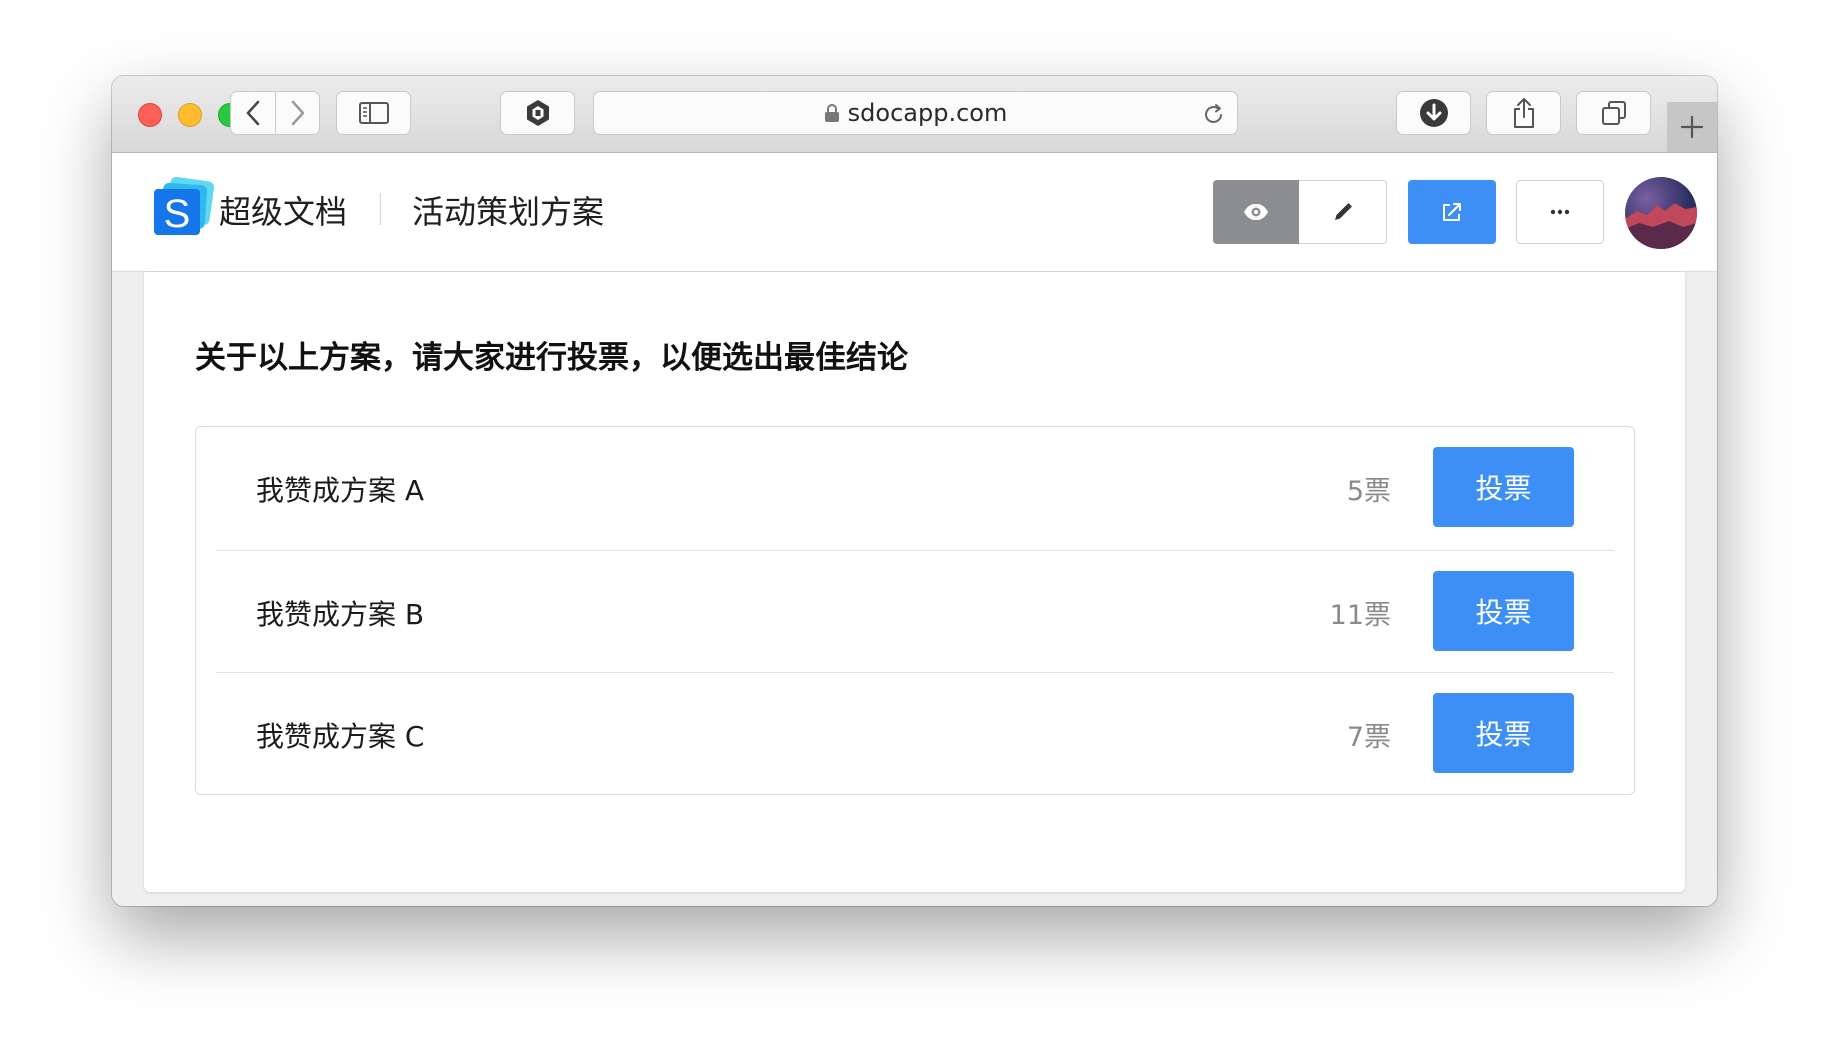  I want to click on reload-icon, so click(1214, 114).